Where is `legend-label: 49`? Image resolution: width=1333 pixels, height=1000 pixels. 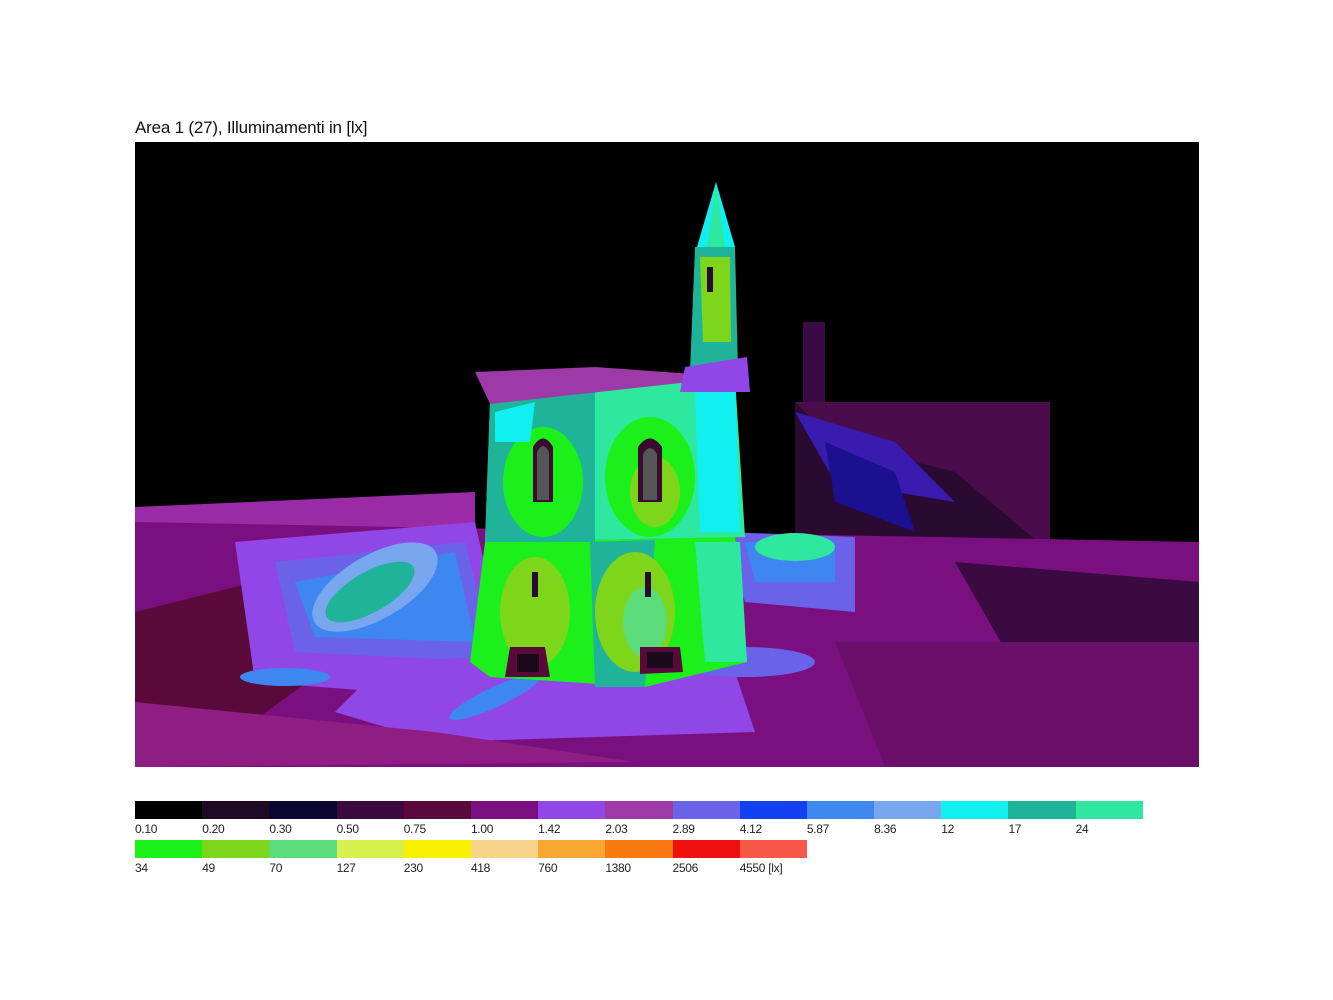 legend-label: 49 is located at coordinates (208, 868).